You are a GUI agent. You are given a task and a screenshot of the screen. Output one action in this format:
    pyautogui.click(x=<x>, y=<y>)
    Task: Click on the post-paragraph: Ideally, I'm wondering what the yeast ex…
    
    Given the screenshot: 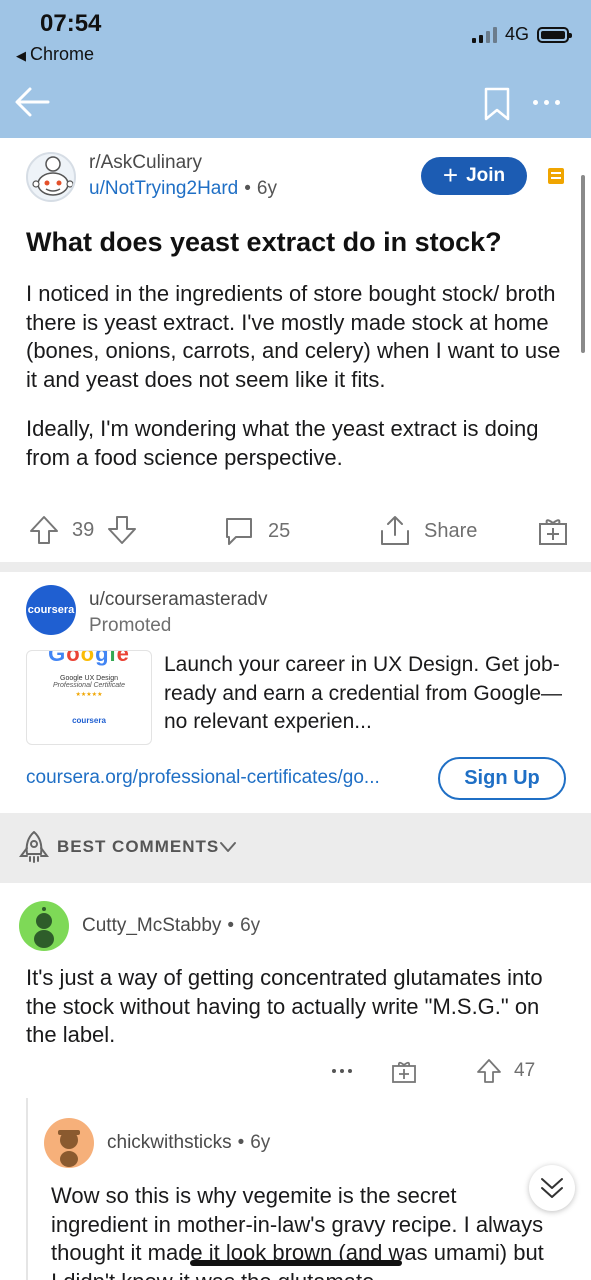 What is the action you would take?
    pyautogui.click(x=282, y=443)
    